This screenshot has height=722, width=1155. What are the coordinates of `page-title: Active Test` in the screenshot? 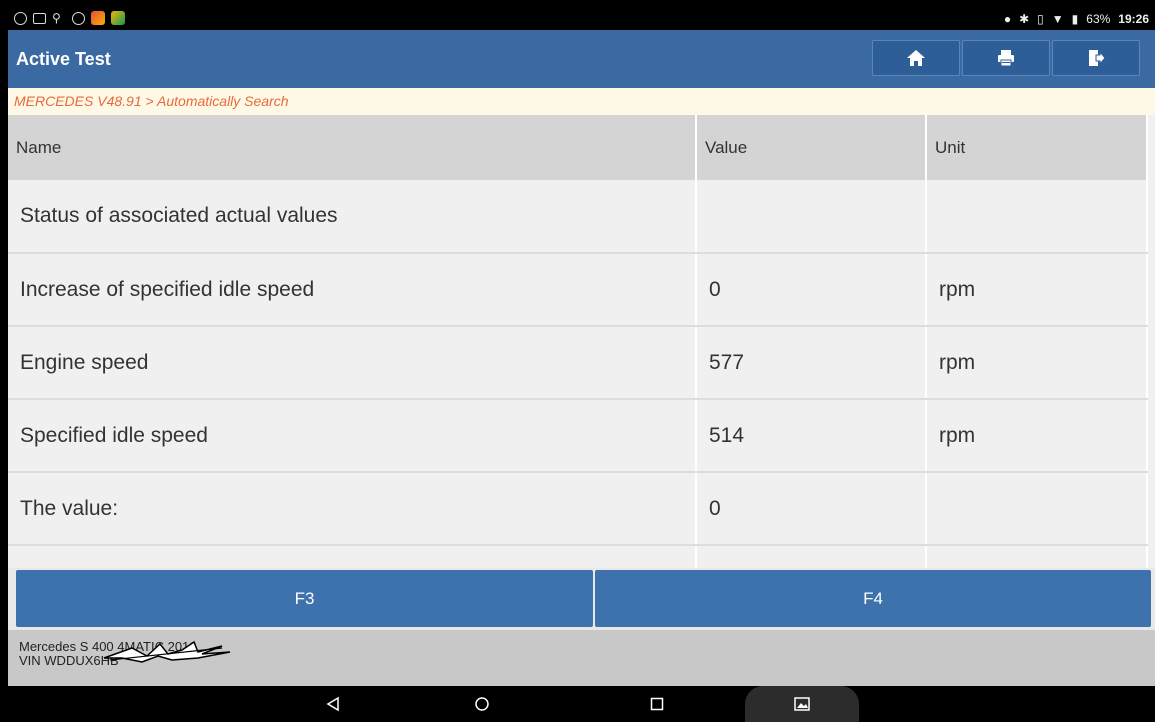 It's located at (63, 59).